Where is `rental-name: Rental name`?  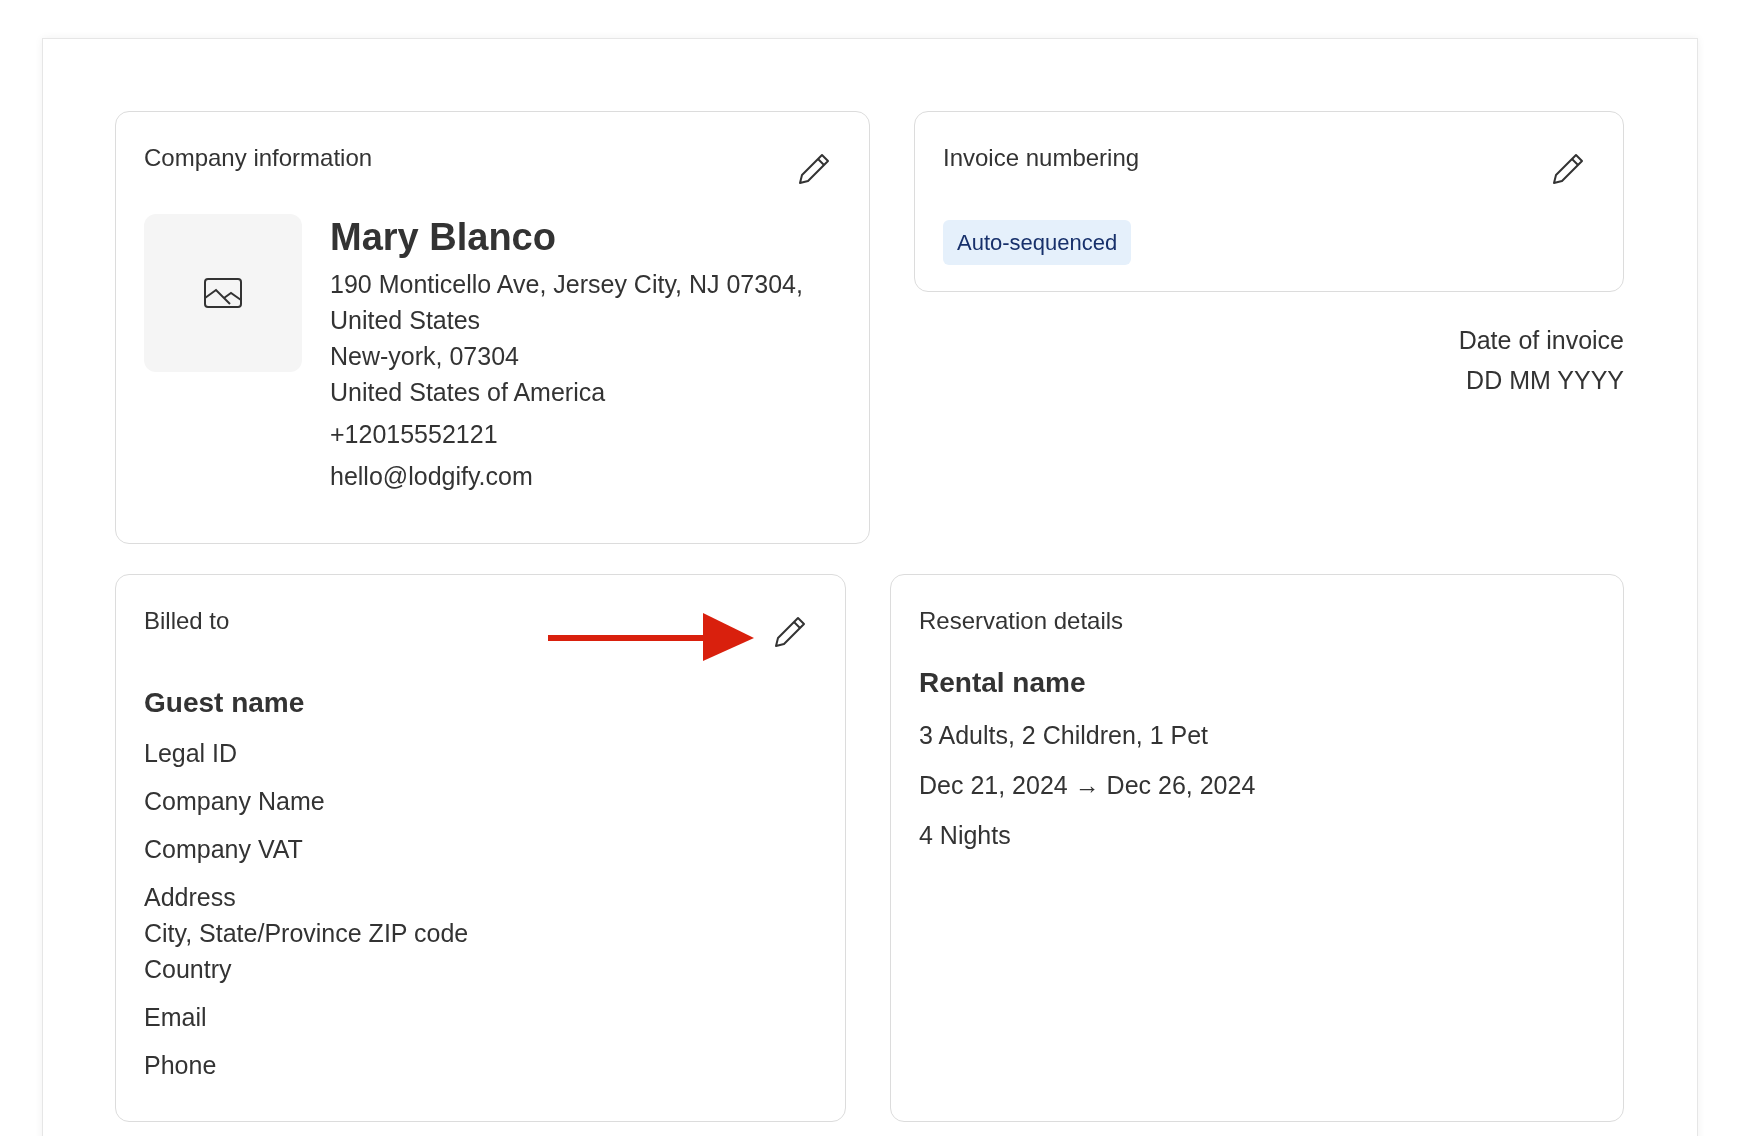 rental-name: Rental name is located at coordinates (1003, 683).